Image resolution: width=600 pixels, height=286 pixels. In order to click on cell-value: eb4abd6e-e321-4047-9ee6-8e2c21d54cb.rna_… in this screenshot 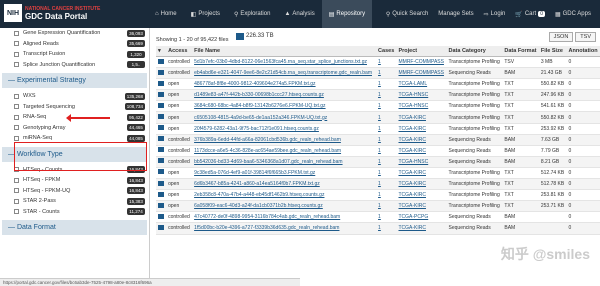, I will do `click(283, 73)`.